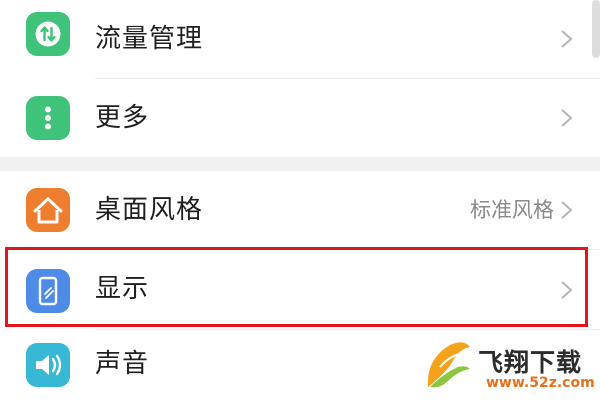 The image size is (600, 401). I want to click on settings-item-label: 流量管理, so click(149, 39).